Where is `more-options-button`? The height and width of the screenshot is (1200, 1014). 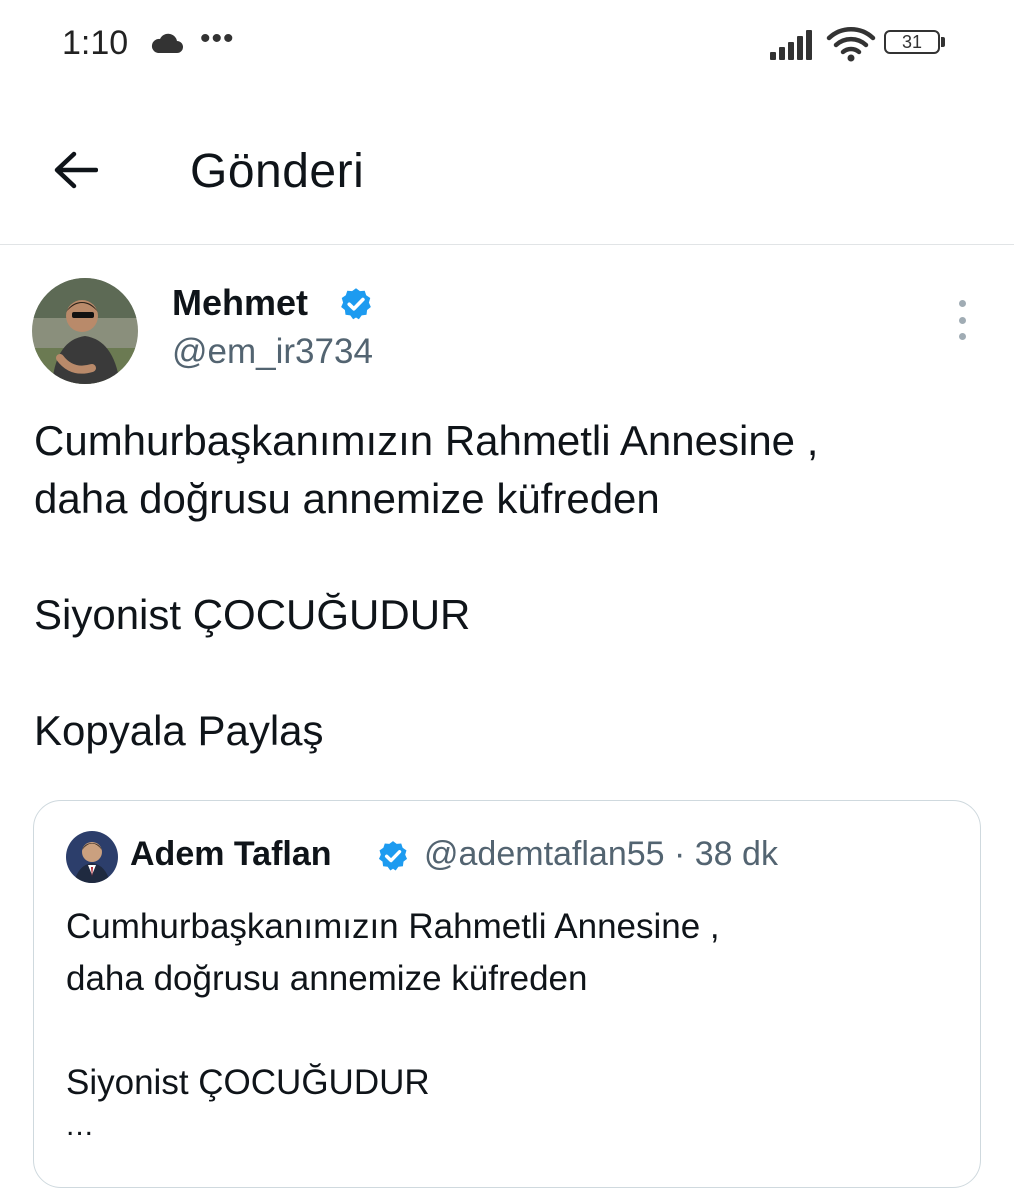 more-options-button is located at coordinates (962, 320).